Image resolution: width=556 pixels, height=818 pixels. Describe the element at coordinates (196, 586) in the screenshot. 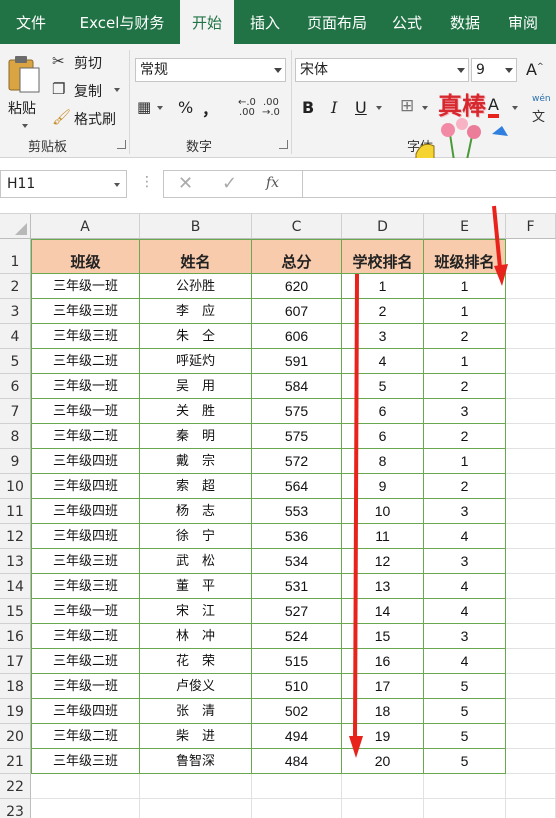

I see `table-cell: 董 平` at that location.